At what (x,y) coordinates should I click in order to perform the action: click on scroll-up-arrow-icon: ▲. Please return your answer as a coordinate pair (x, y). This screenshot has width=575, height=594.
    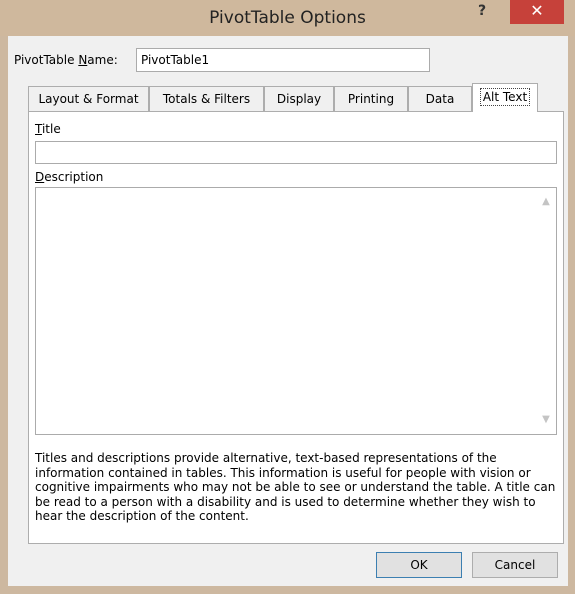
    Looking at the image, I should click on (546, 202).